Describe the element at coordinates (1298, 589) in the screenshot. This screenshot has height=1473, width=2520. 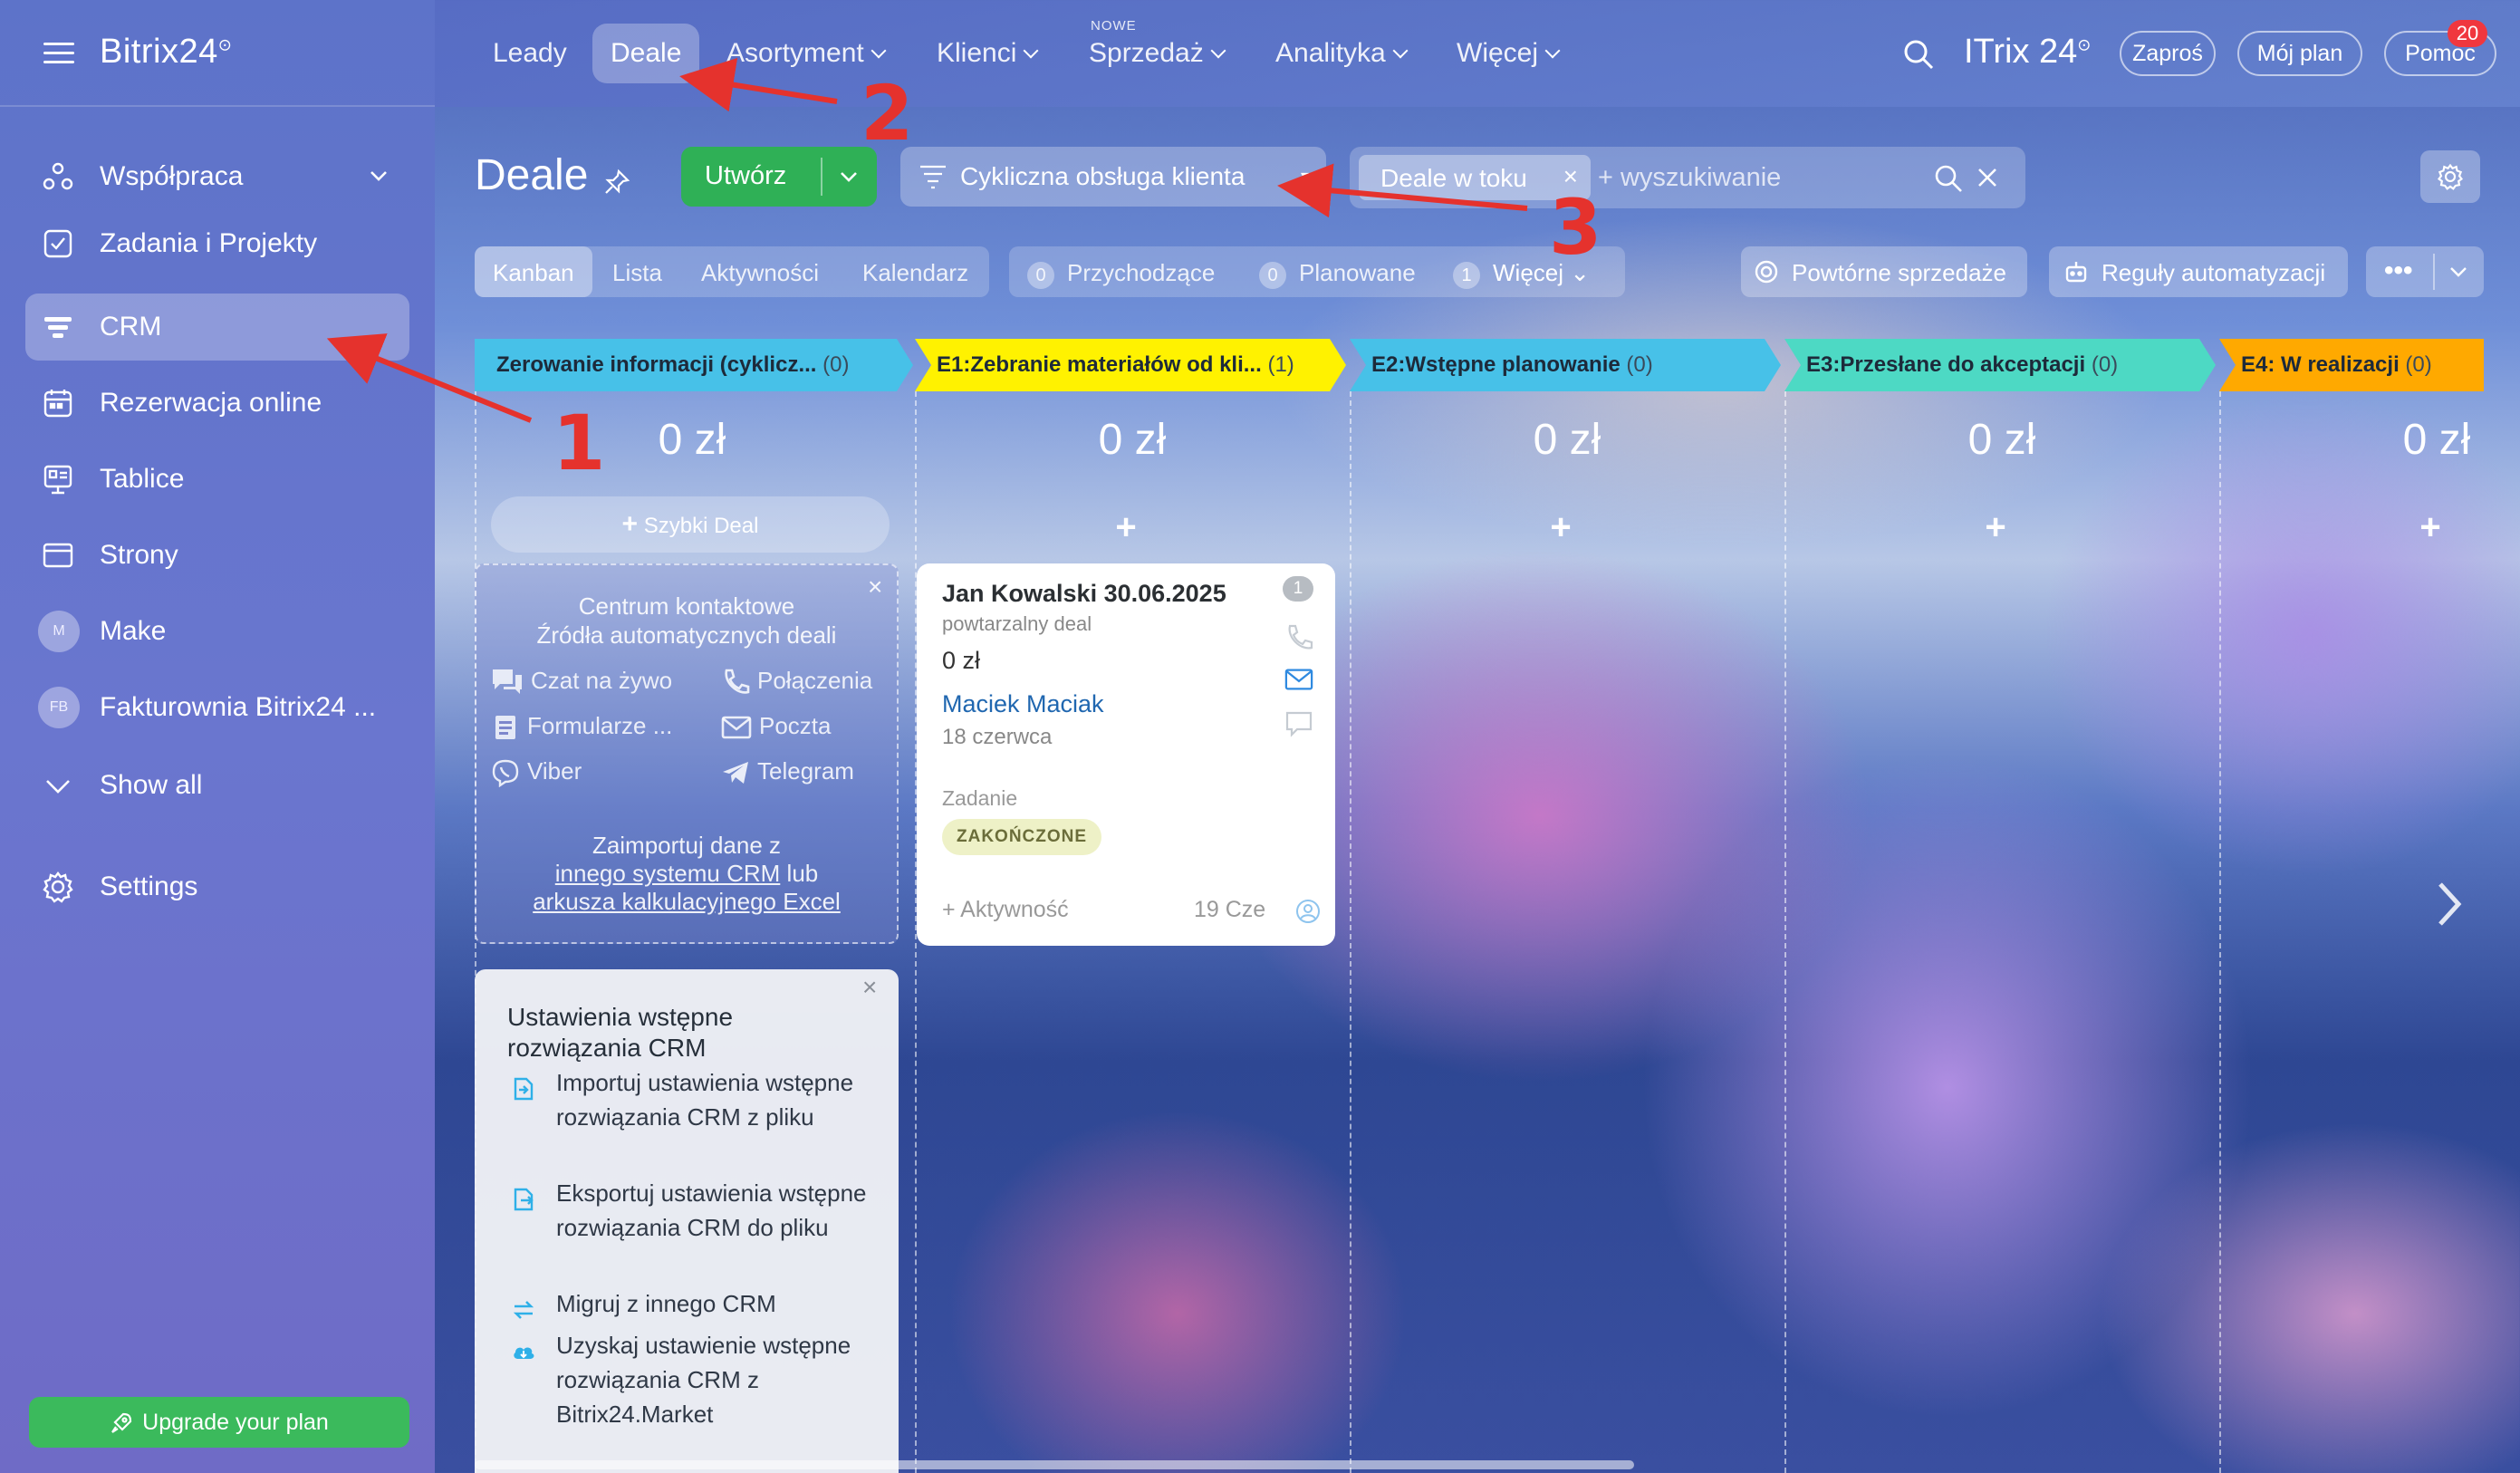
I see `deal-counter-badge: 1` at that location.